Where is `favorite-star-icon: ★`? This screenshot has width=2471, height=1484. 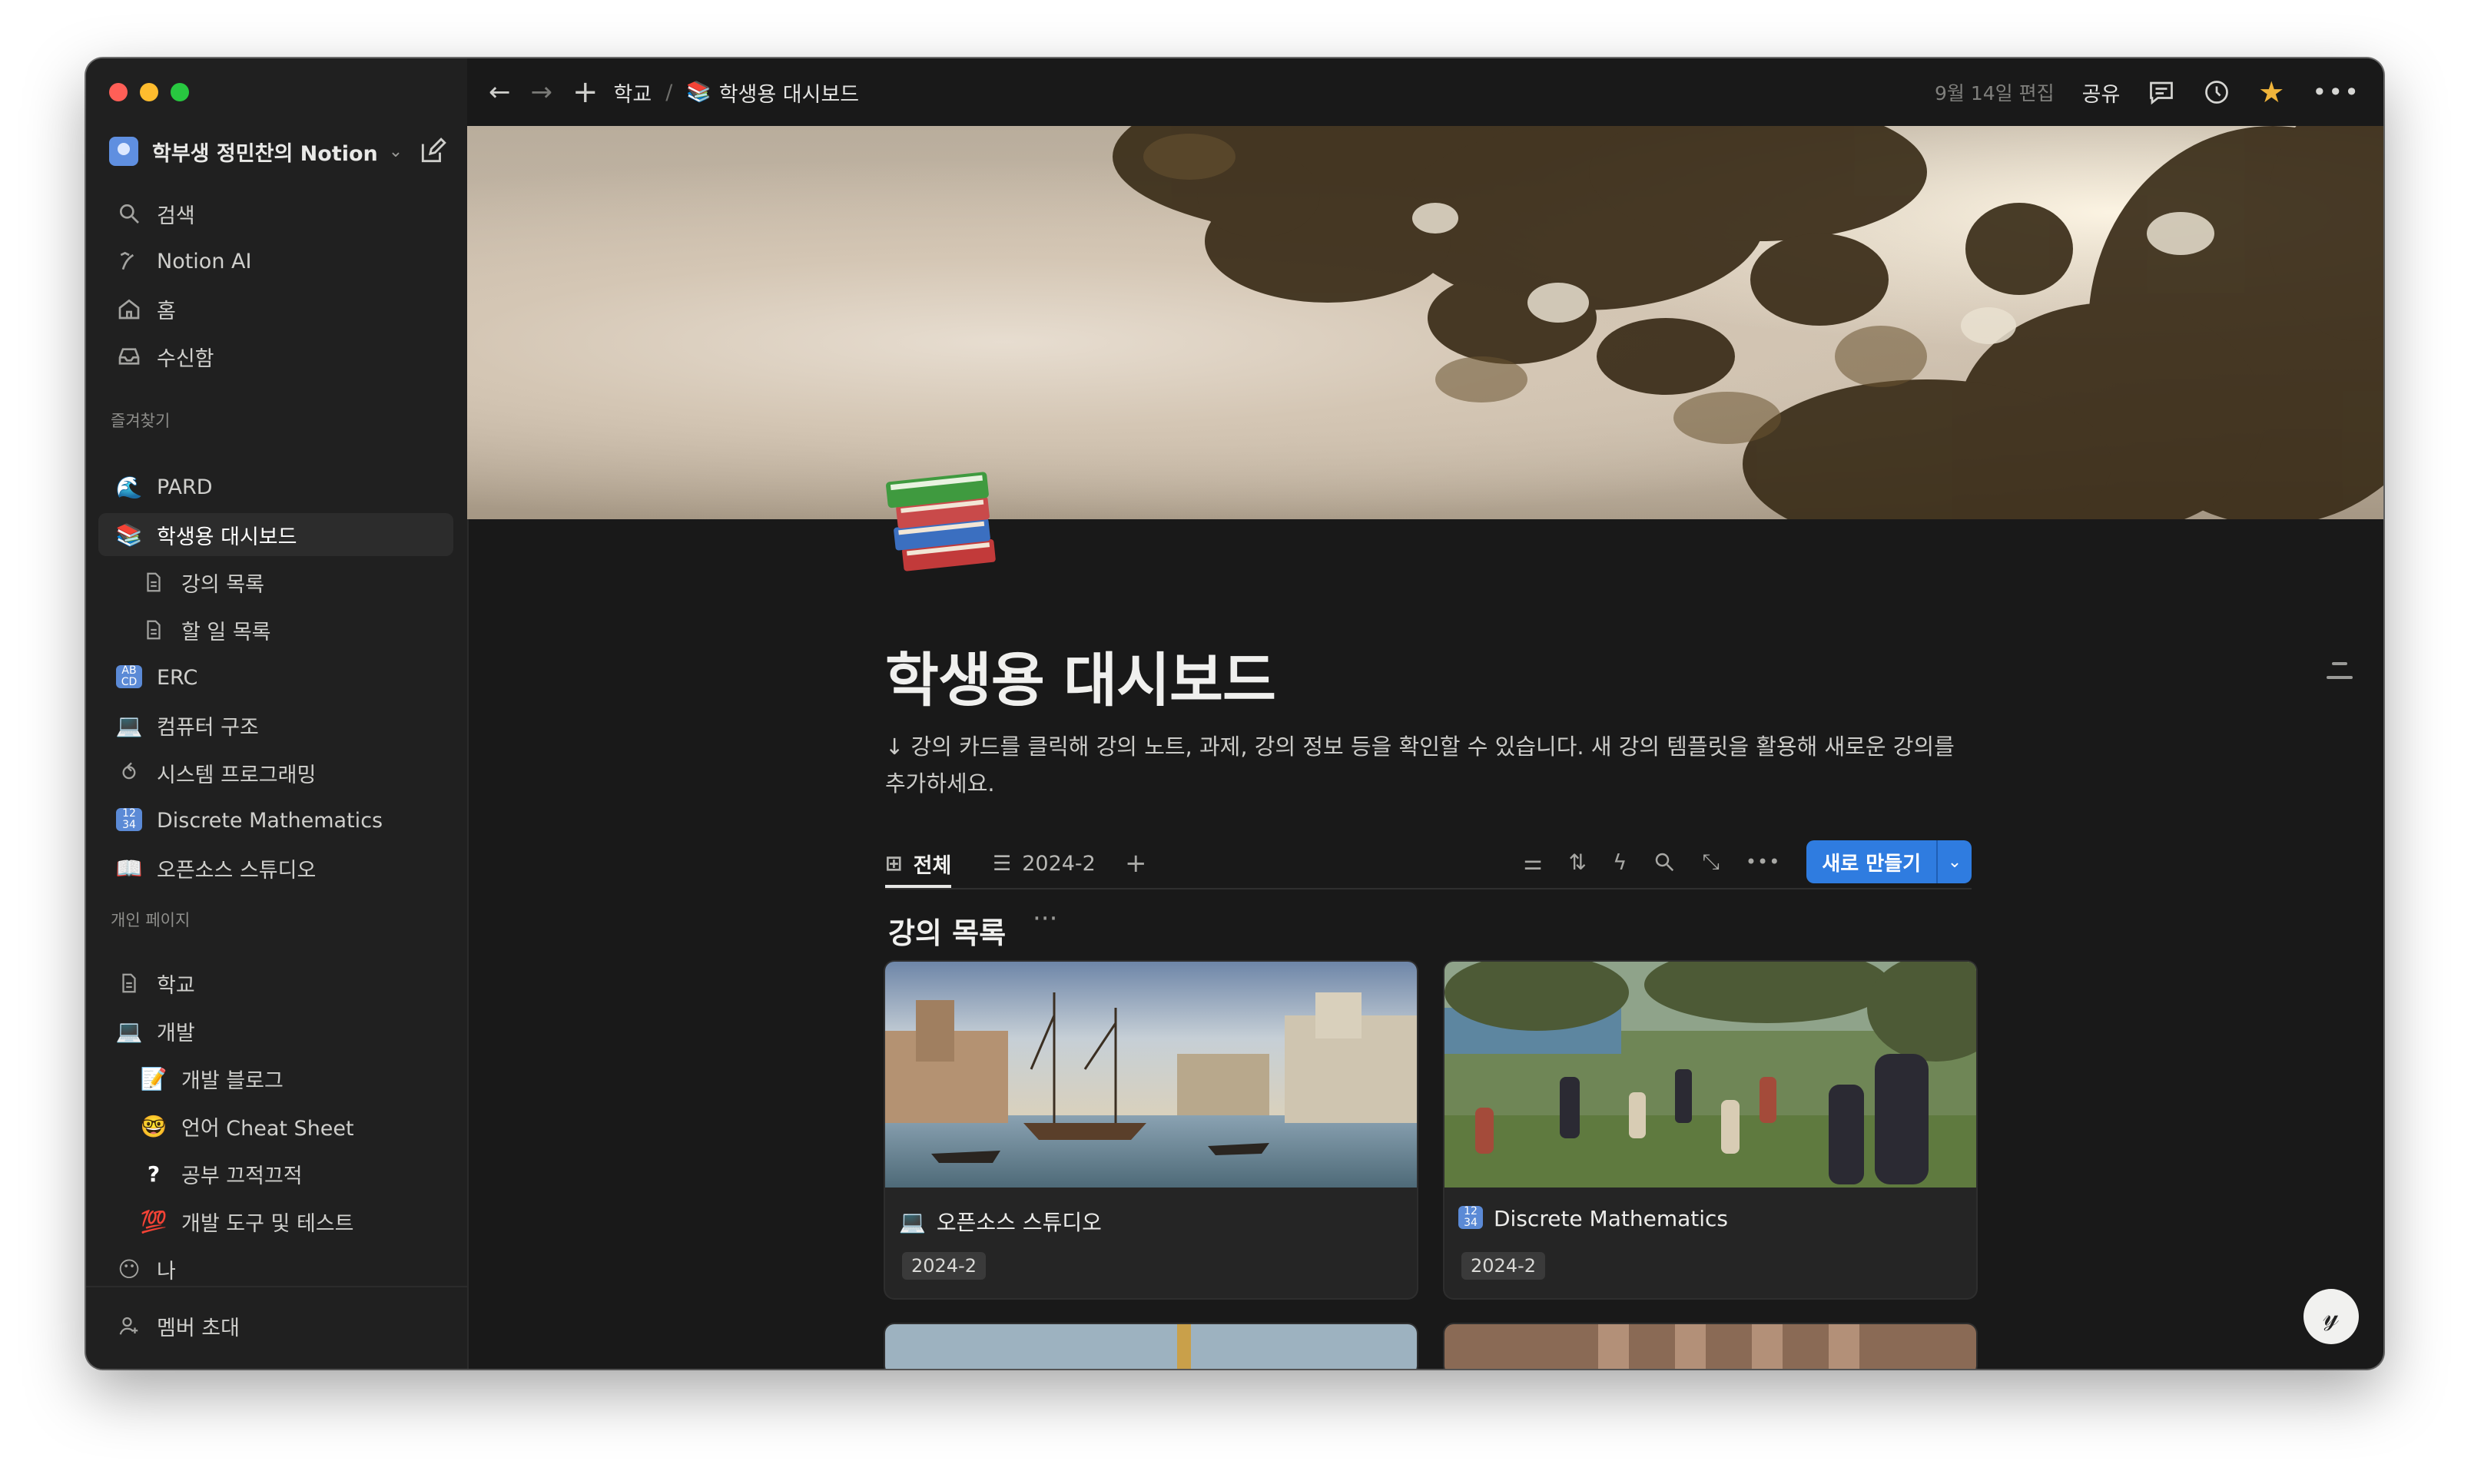
favorite-star-icon: ★ is located at coordinates (2271, 92).